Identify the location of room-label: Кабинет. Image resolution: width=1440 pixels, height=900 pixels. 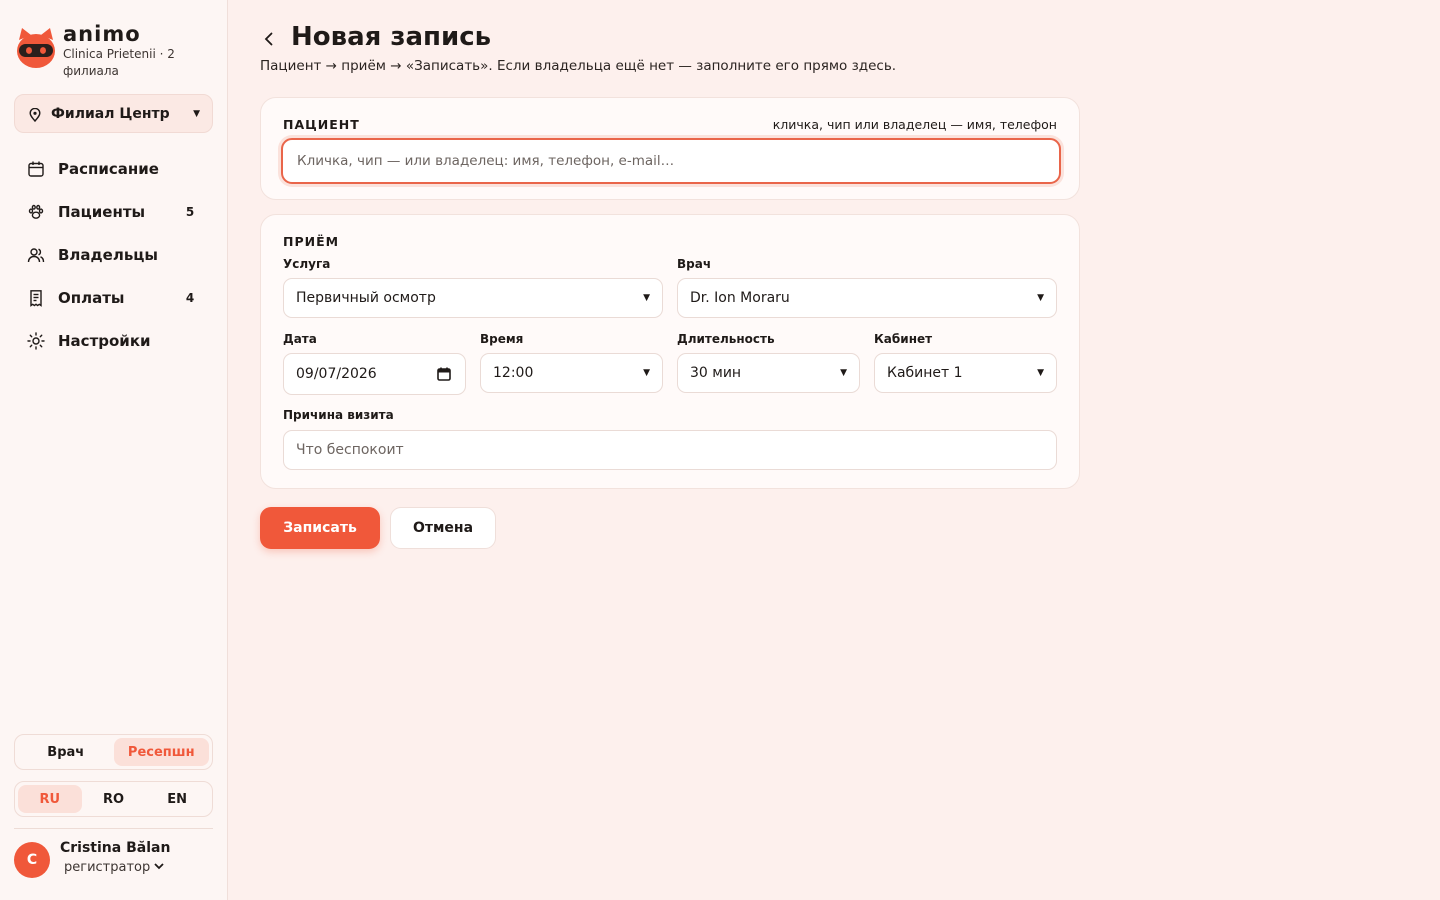
(903, 339).